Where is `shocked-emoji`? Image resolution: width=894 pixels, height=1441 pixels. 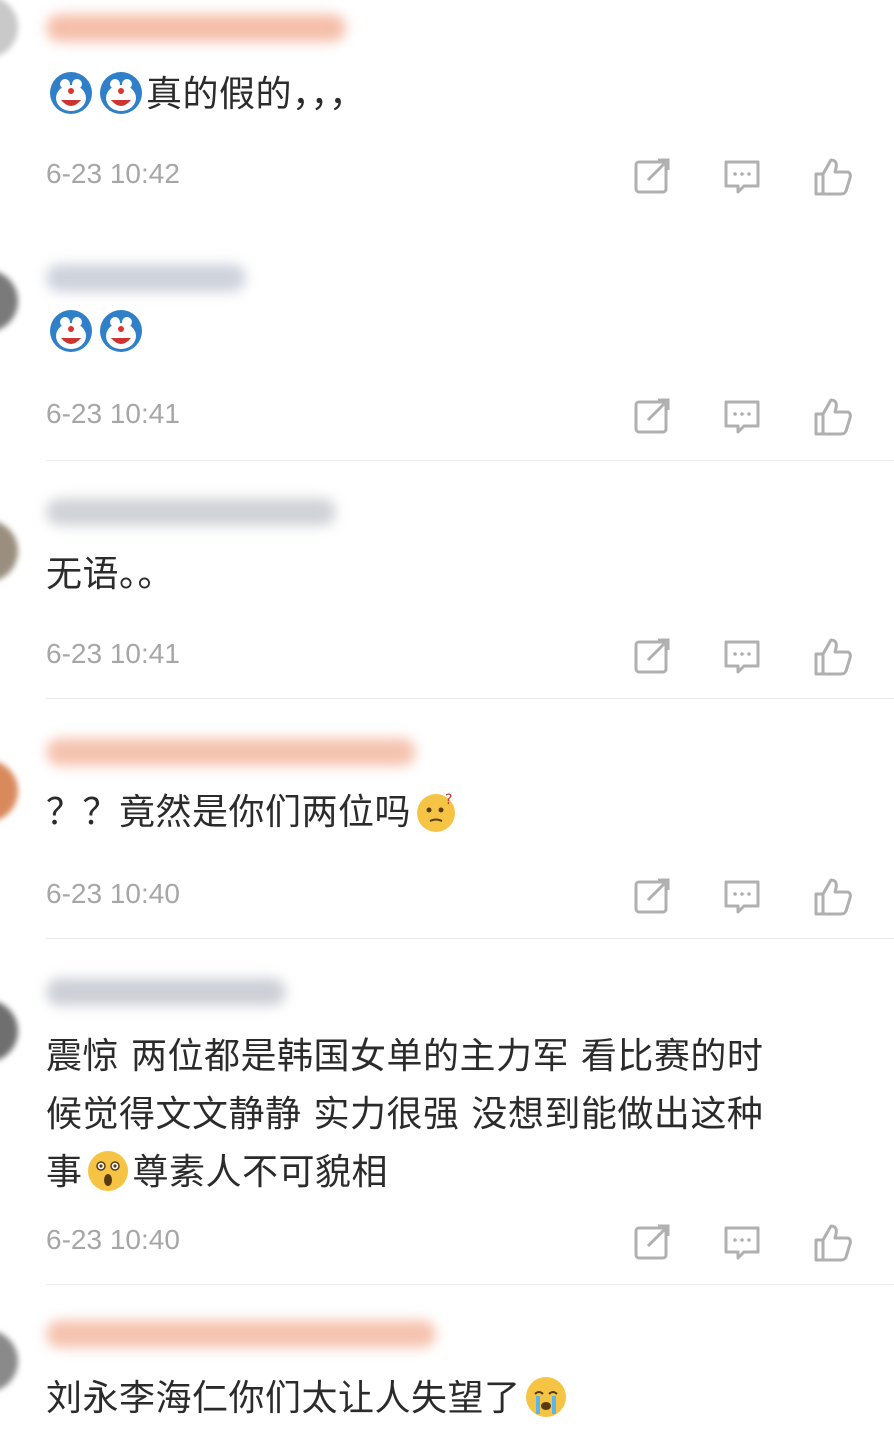
shocked-emoji is located at coordinates (107, 1171).